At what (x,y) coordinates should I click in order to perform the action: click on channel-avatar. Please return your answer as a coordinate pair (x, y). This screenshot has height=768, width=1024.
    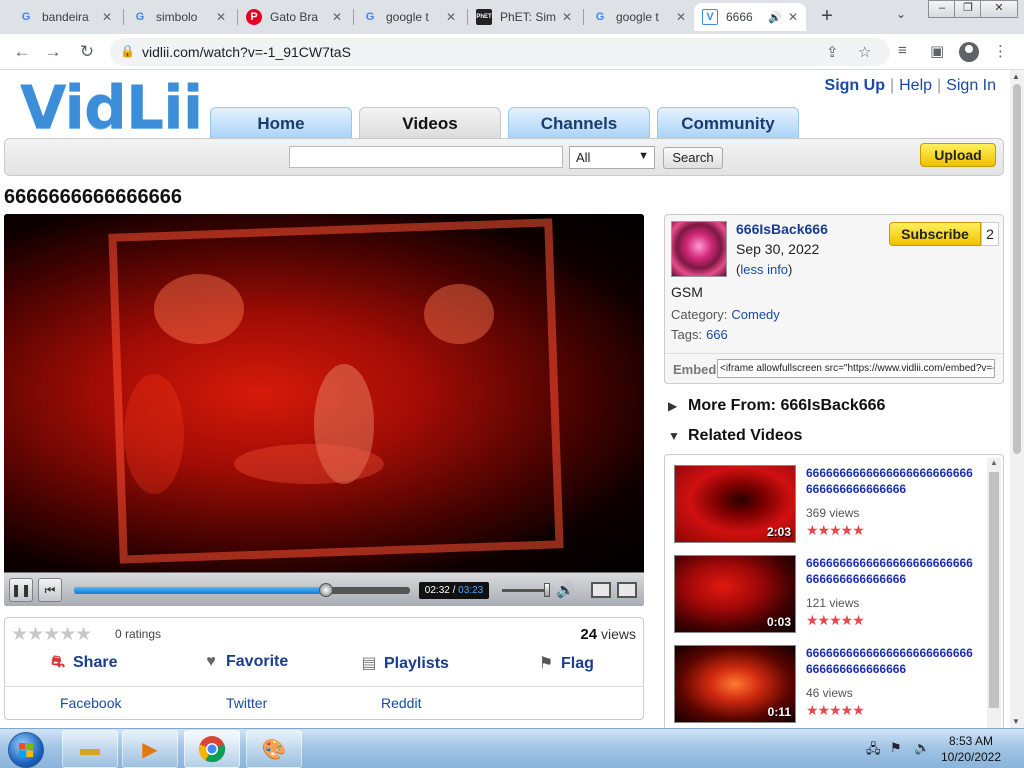
    Looking at the image, I should click on (699, 249).